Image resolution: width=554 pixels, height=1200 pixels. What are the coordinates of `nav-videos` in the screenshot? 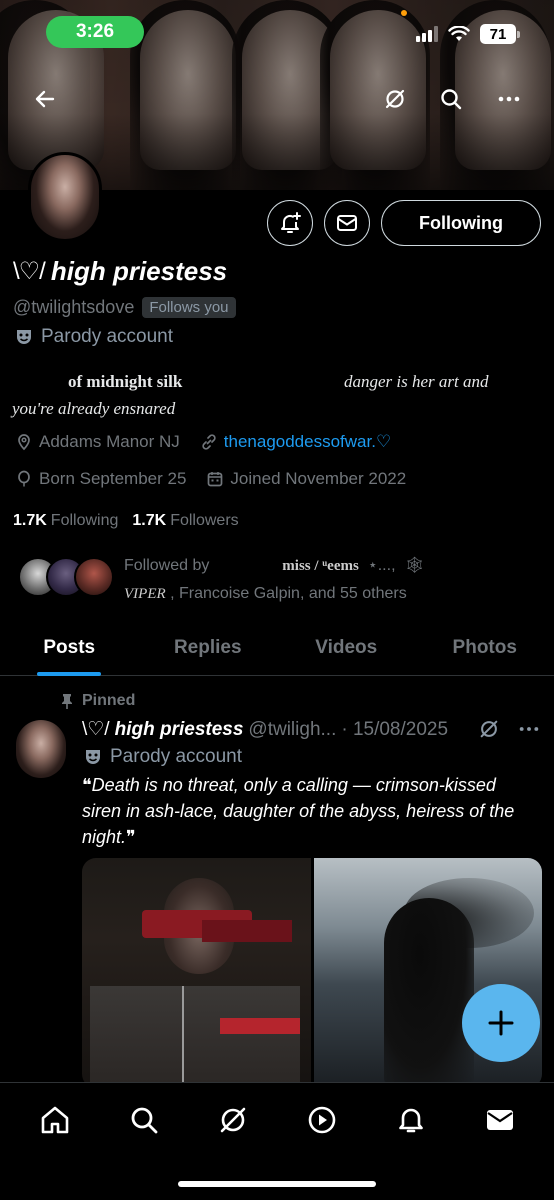 It's located at (322, 1120).